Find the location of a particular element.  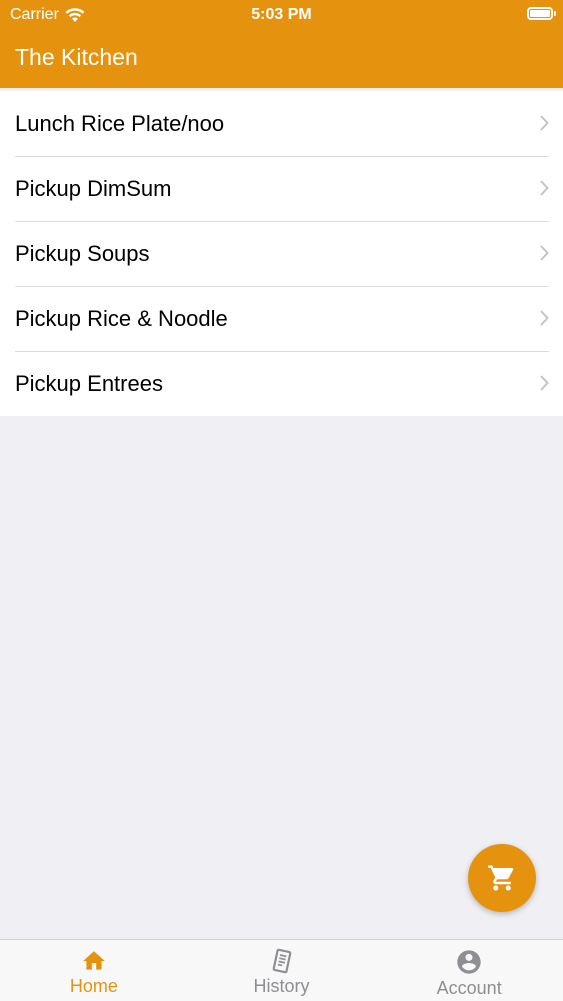

tab-label: History is located at coordinates (281, 986).